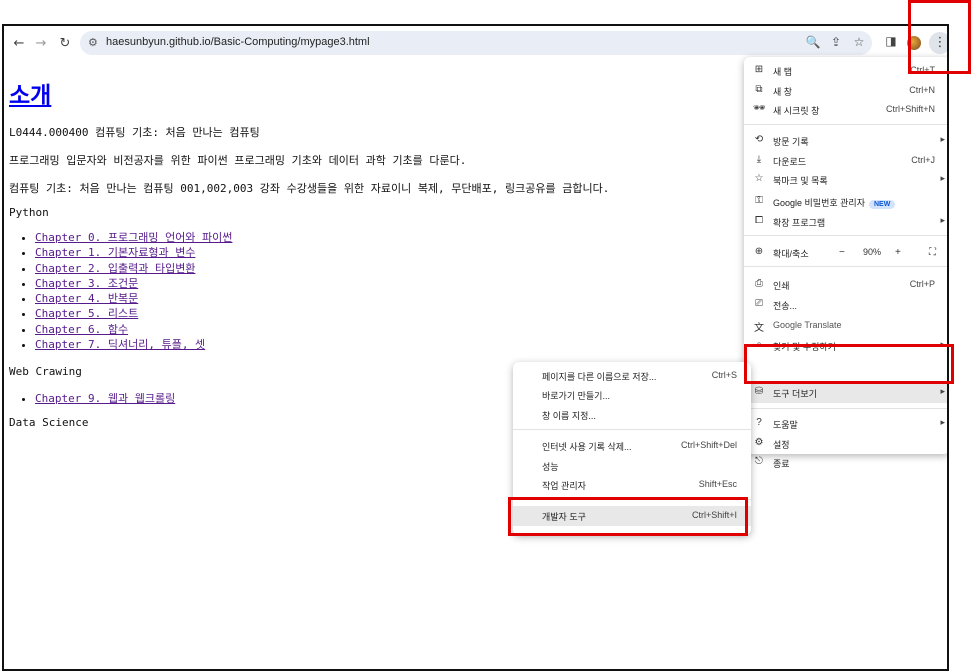  I want to click on chapter-link: Chapter 4. 반복문, so click(86, 298).